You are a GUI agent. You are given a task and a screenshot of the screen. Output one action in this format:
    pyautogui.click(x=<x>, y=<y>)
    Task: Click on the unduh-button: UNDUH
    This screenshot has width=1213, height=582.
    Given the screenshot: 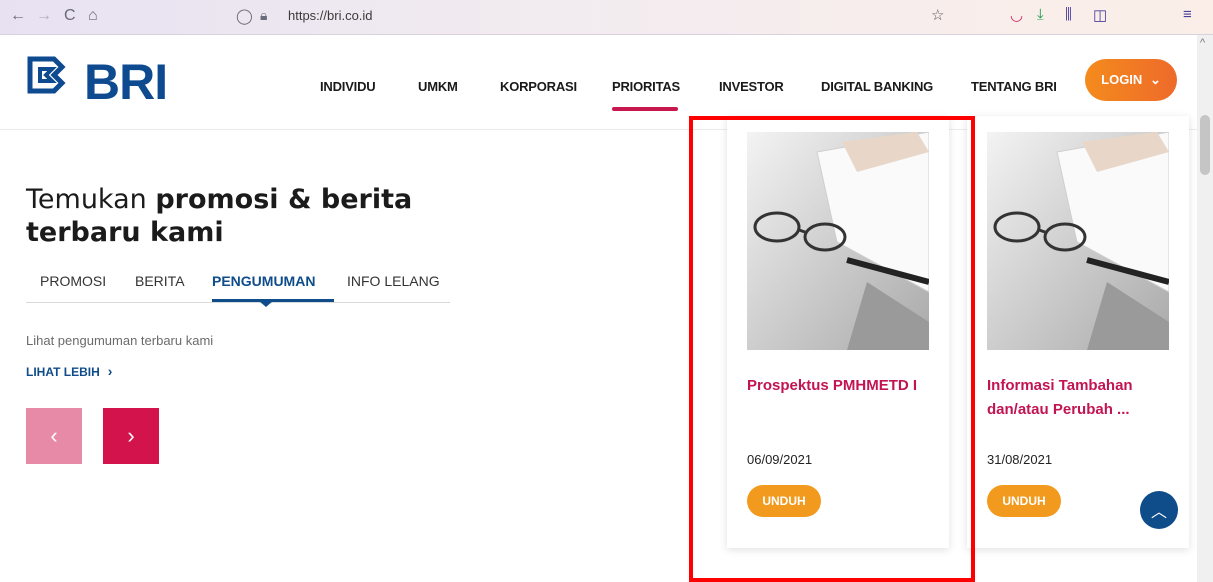 What is the action you would take?
    pyautogui.click(x=1024, y=501)
    